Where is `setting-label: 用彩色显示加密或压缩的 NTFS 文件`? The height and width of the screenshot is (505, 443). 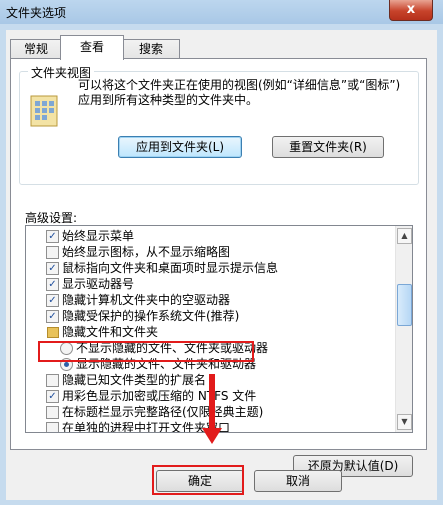 setting-label: 用彩色显示加密或压缩的 NTFS 文件 is located at coordinates (159, 396).